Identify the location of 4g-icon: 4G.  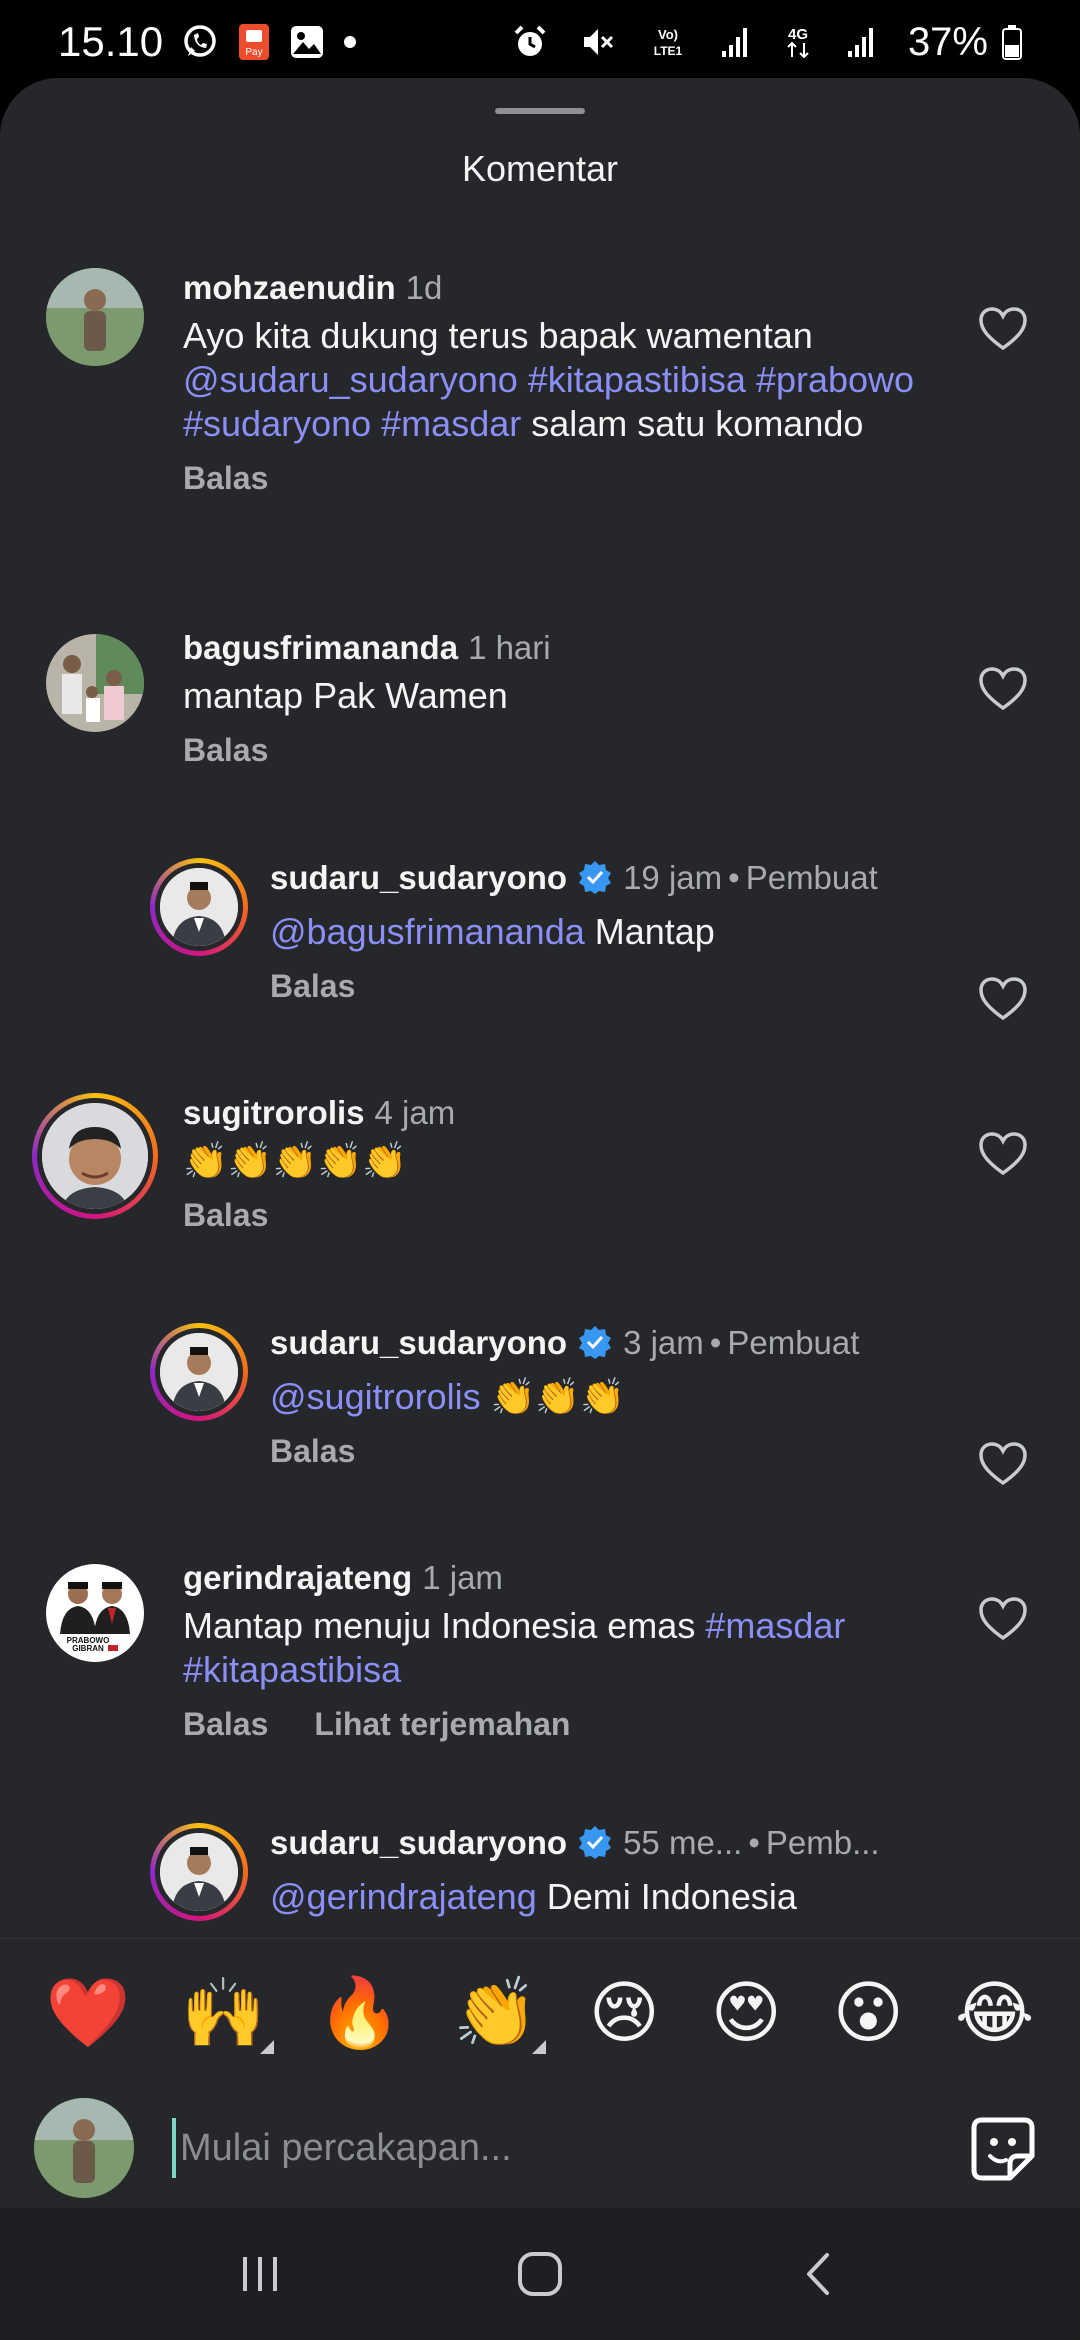
(798, 42).